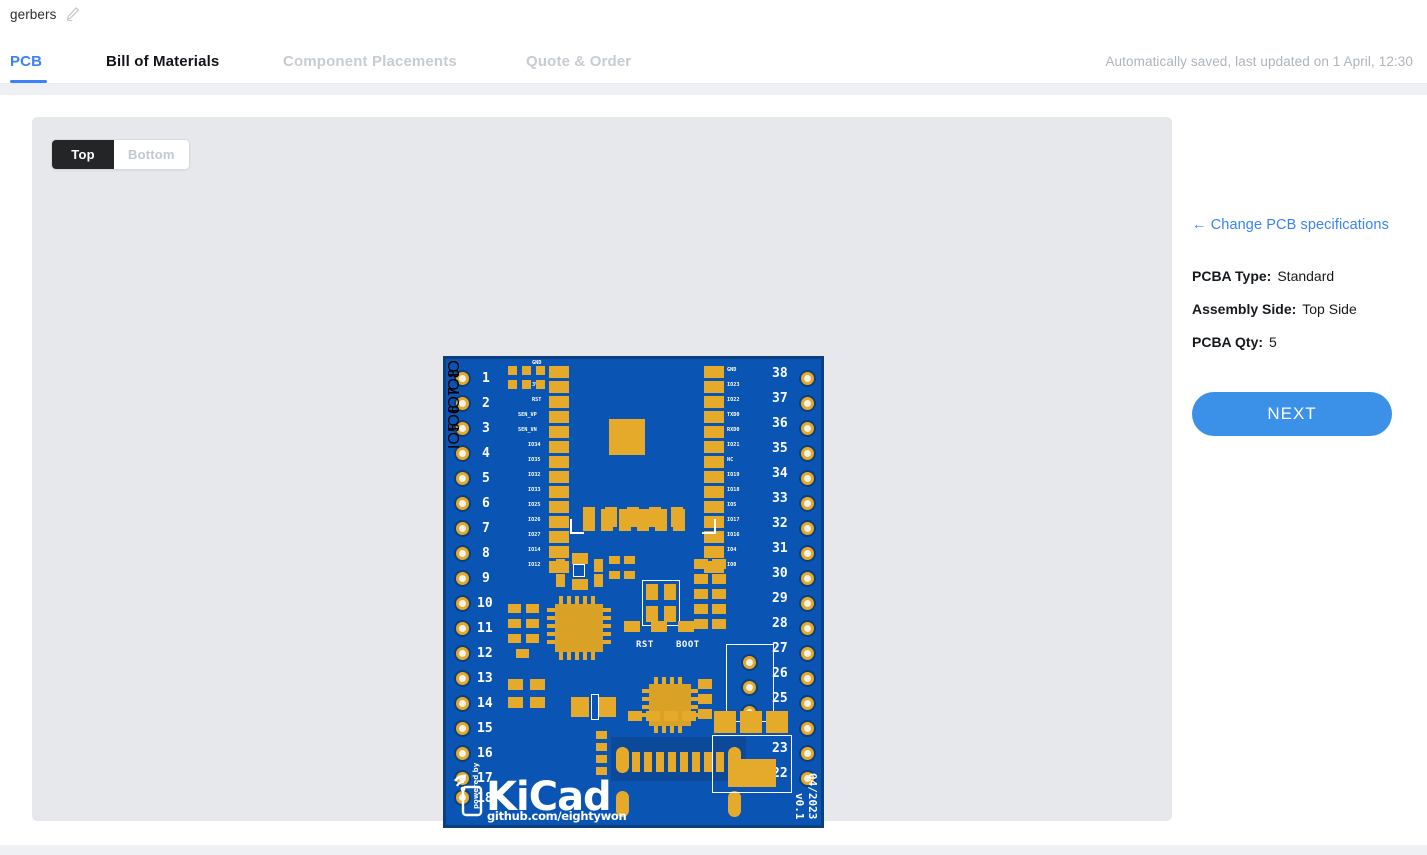 This screenshot has height=855, width=1427. What do you see at coordinates (1299, 225) in the screenshot?
I see `change-pcb-specifications-link: ← Change PCB specifications` at bounding box center [1299, 225].